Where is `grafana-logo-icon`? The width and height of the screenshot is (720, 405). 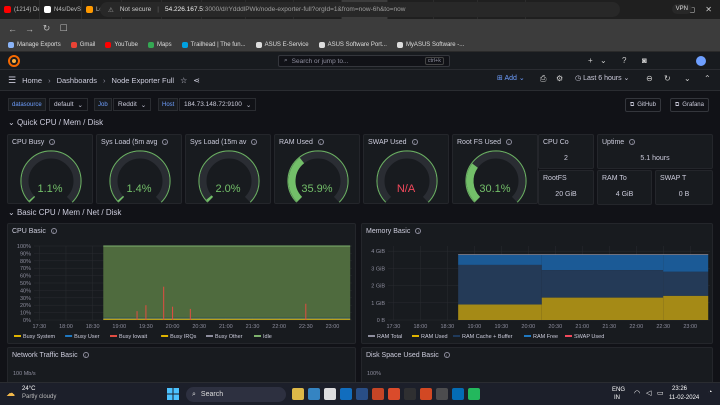
grafana-logo-icon is located at coordinates (14, 61).